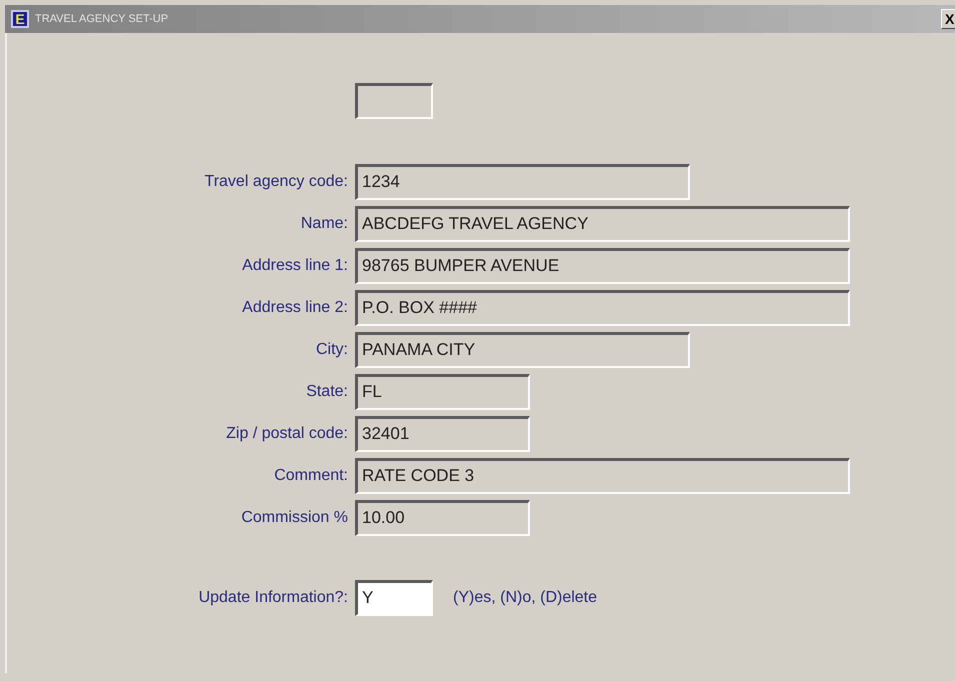 The width and height of the screenshot is (955, 681). I want to click on close-button: X, so click(948, 19).